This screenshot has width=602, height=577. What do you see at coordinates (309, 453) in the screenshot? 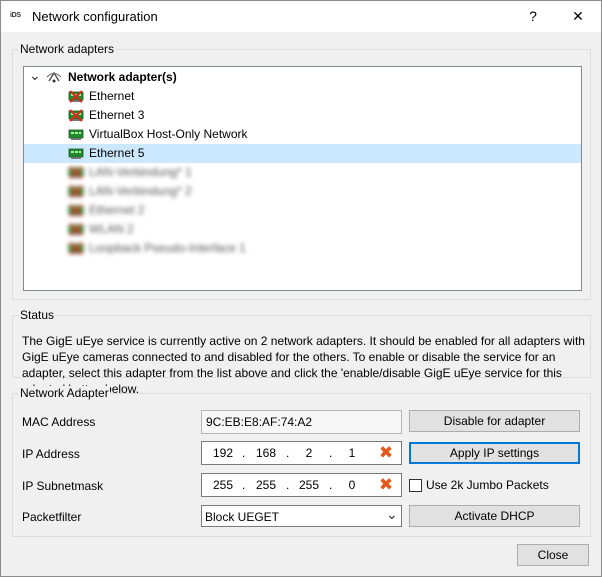
I see `ip-octet-3: 2` at bounding box center [309, 453].